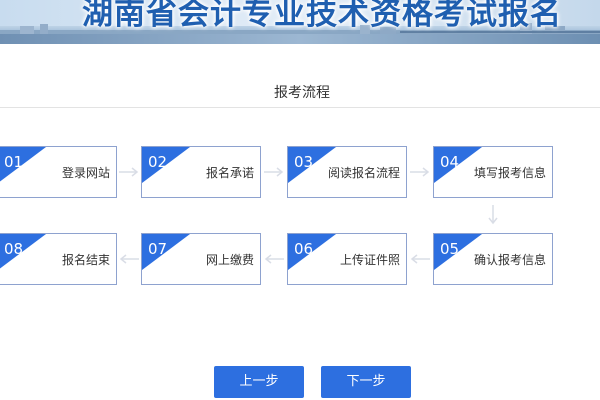 The width and height of the screenshot is (600, 400). What do you see at coordinates (509, 260) in the screenshot?
I see `step-label: 确认报考信息` at bounding box center [509, 260].